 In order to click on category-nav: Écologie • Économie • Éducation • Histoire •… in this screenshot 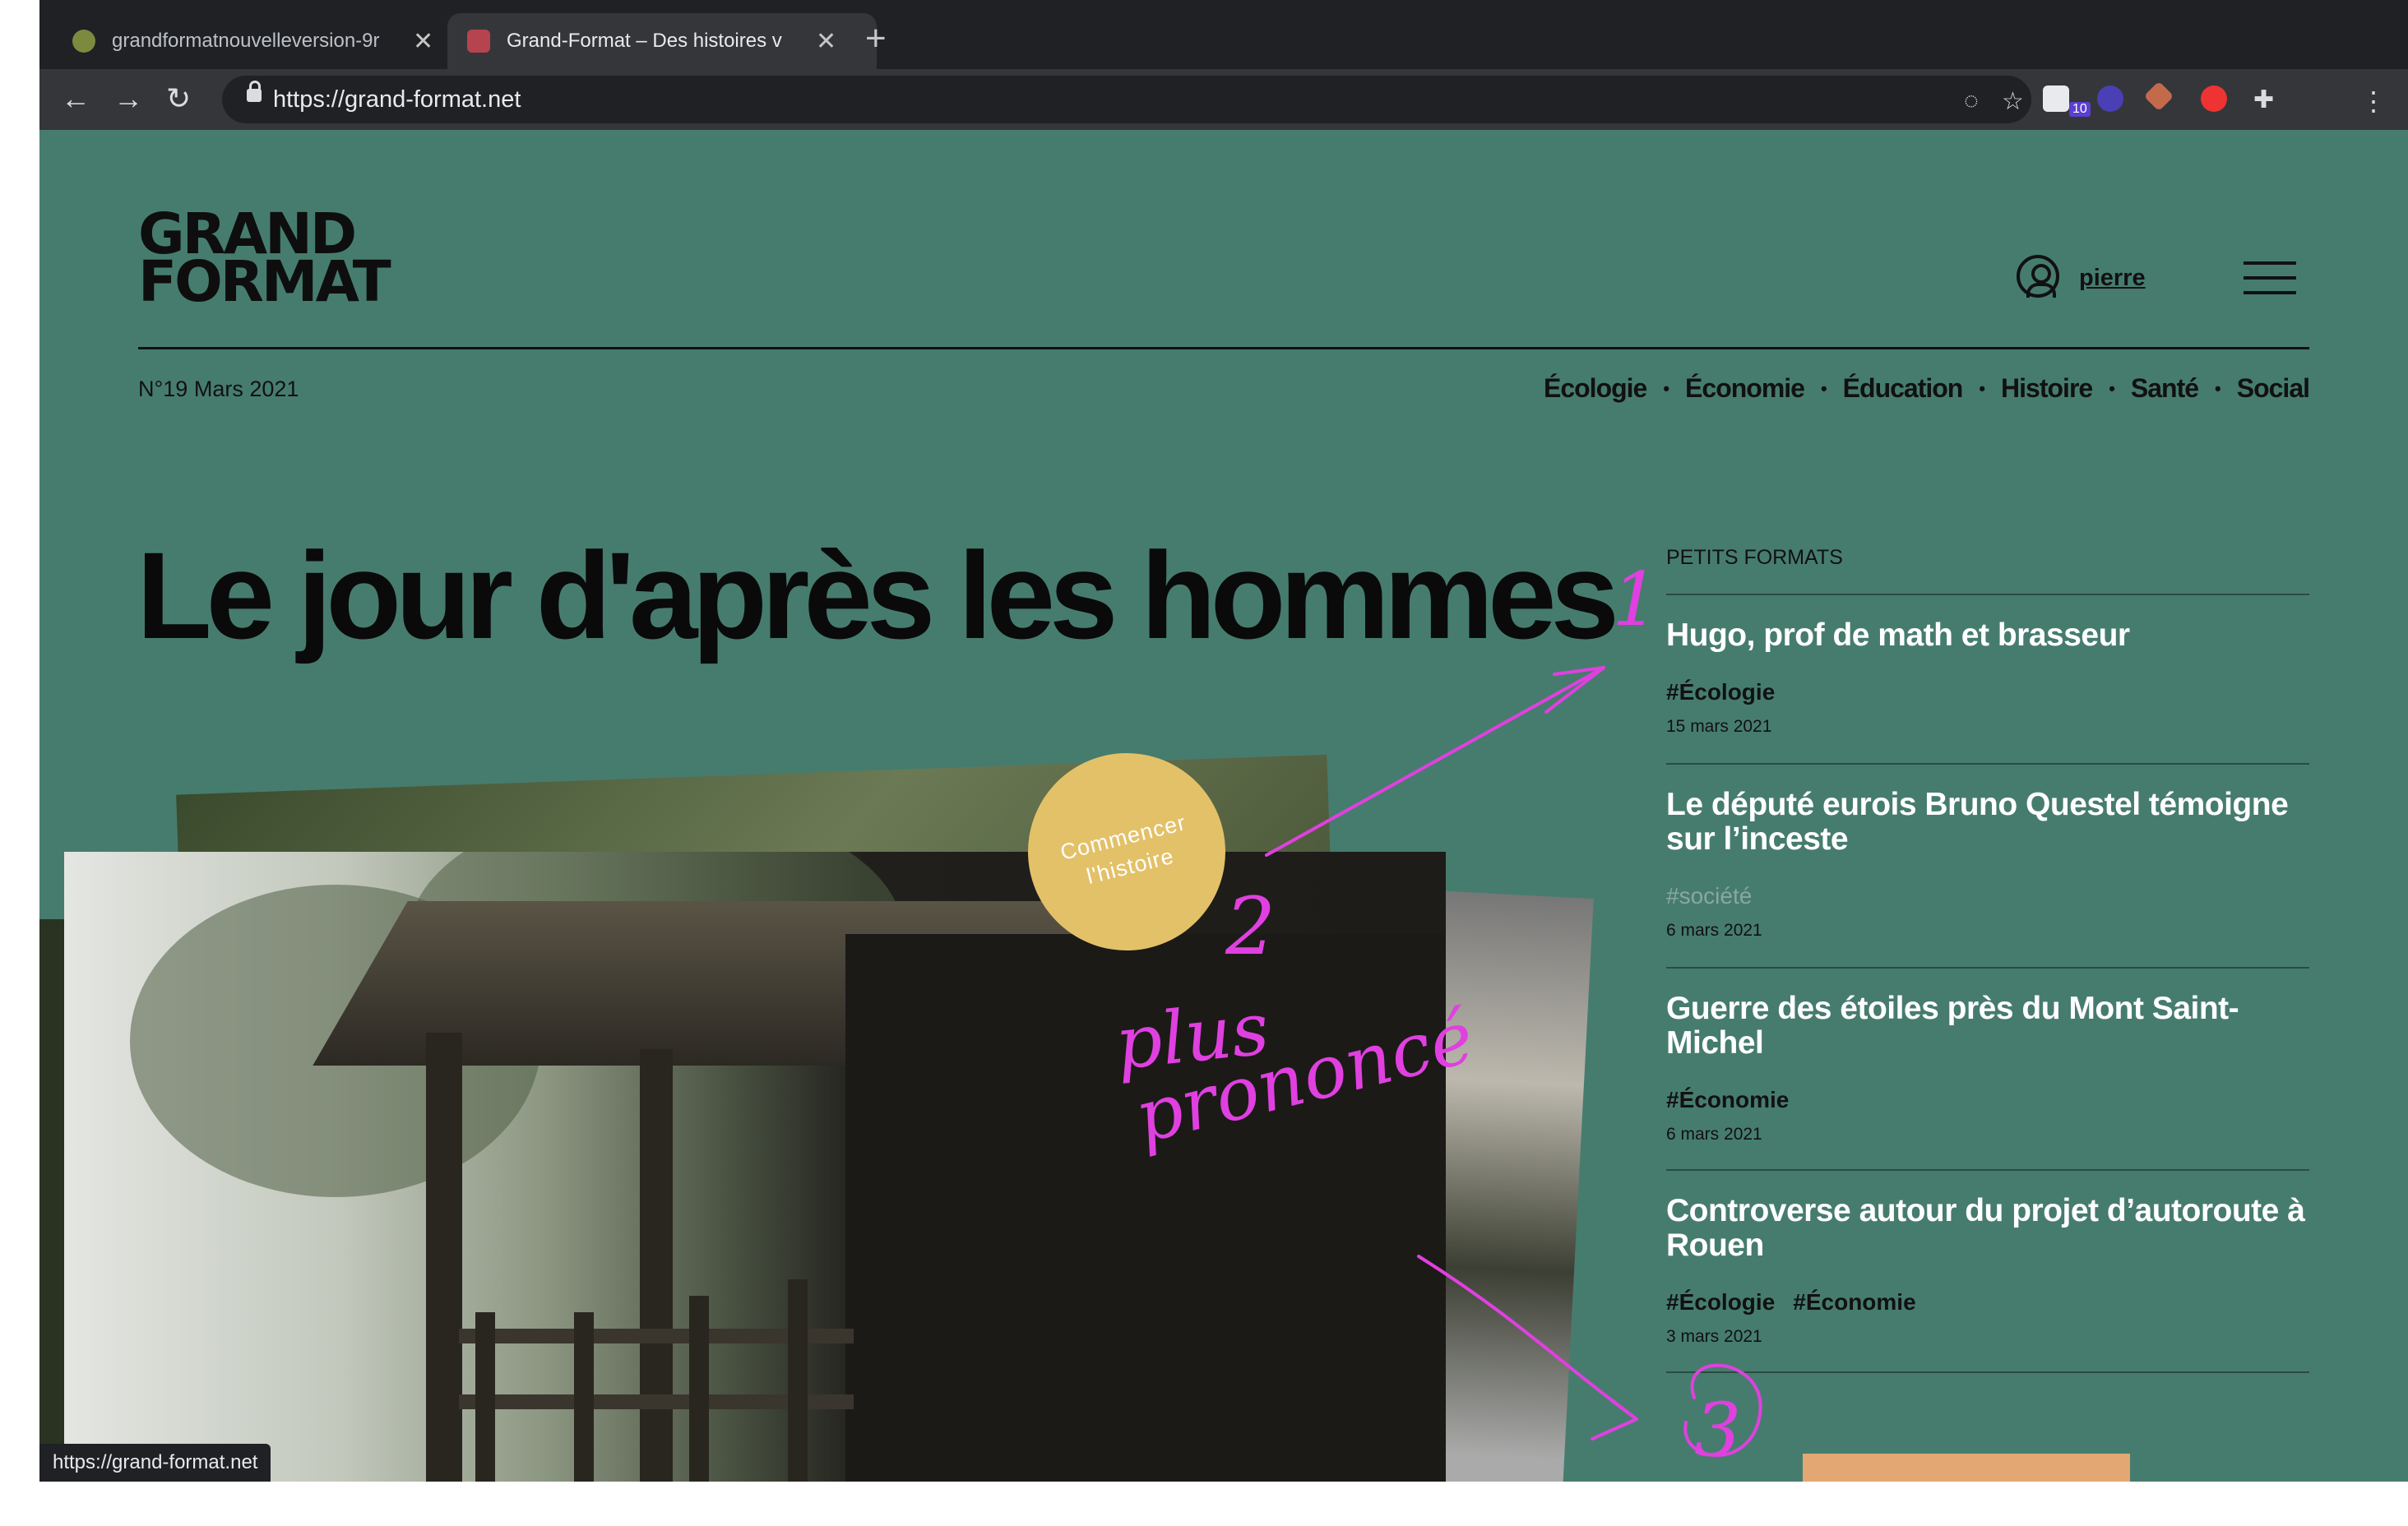, I will do `click(1927, 388)`.